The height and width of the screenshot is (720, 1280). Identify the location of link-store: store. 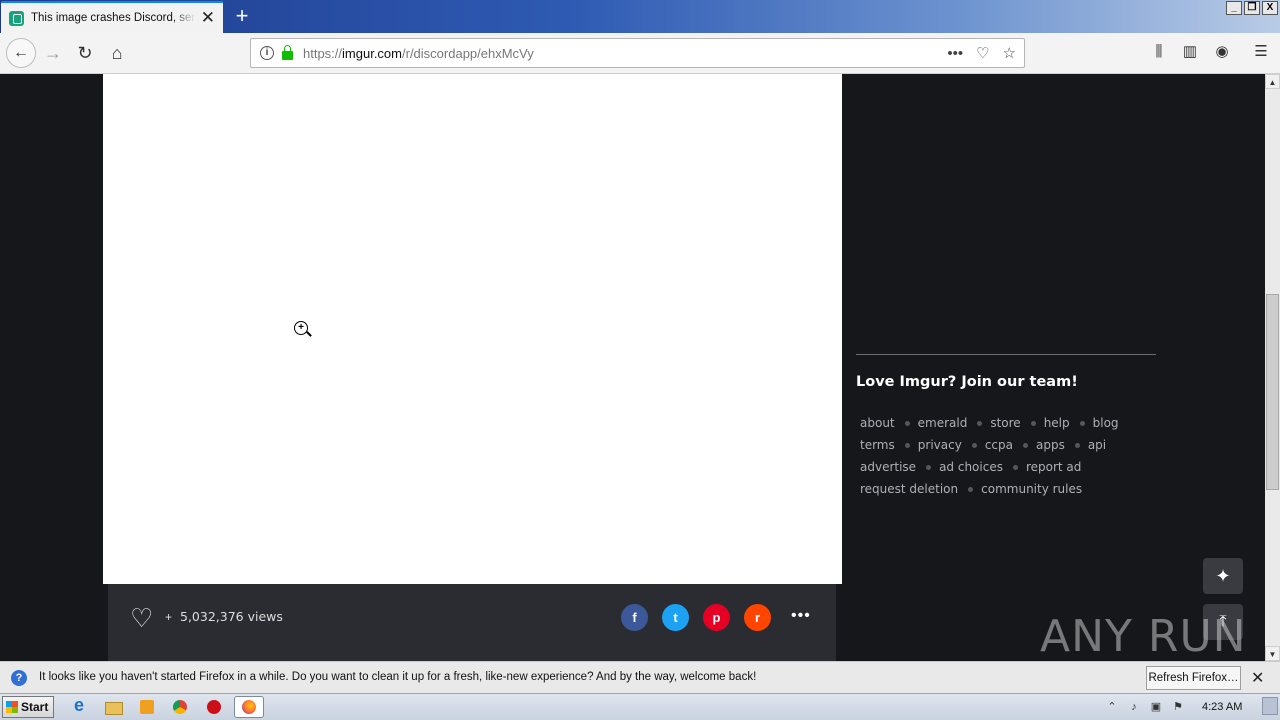
(1005, 423).